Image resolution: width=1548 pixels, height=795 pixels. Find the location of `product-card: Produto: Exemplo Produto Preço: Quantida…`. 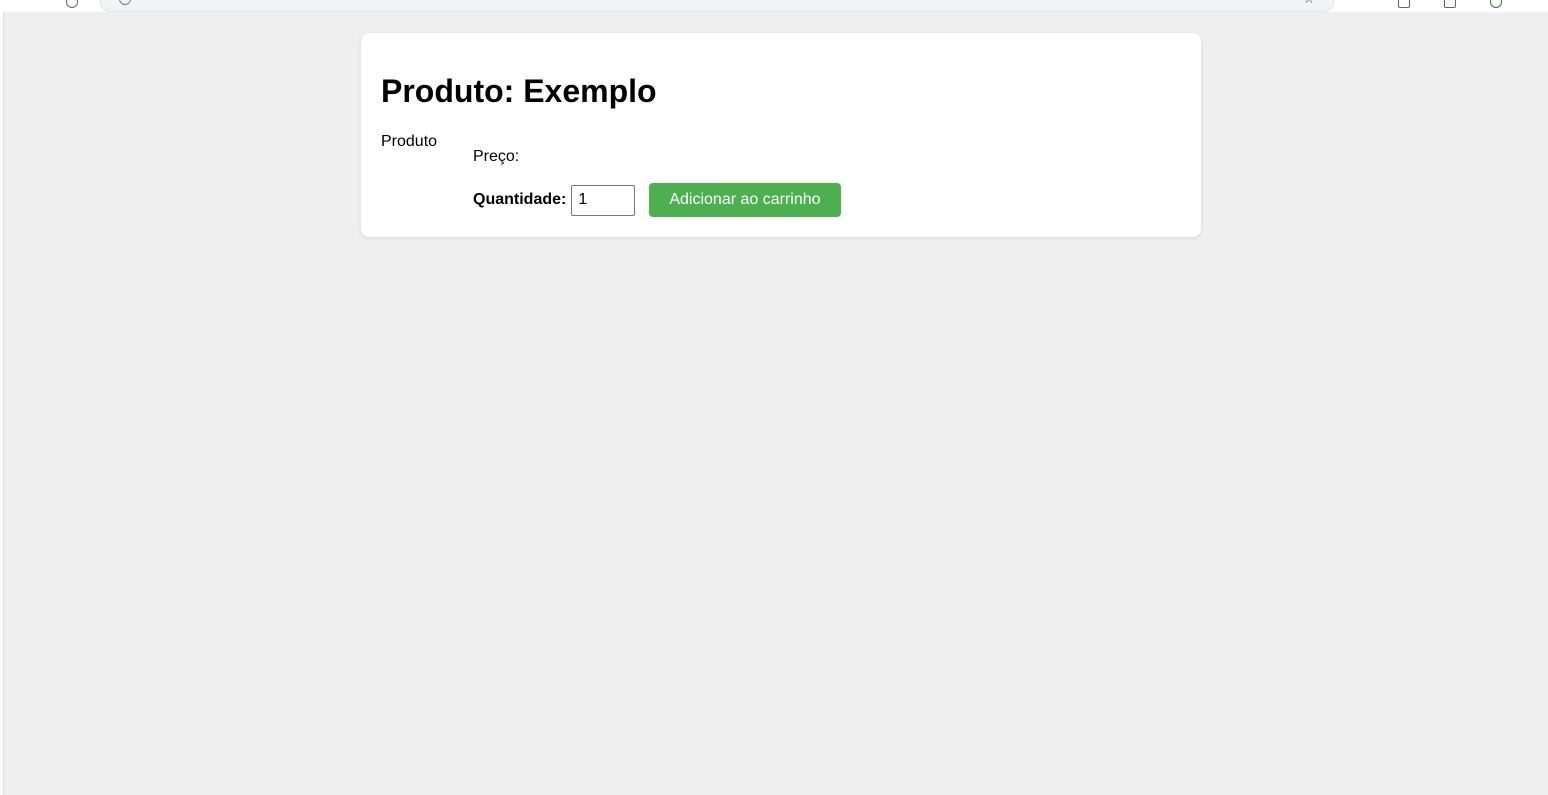

product-card: Produto: Exemplo Produto Preço: Quantida… is located at coordinates (781, 135).